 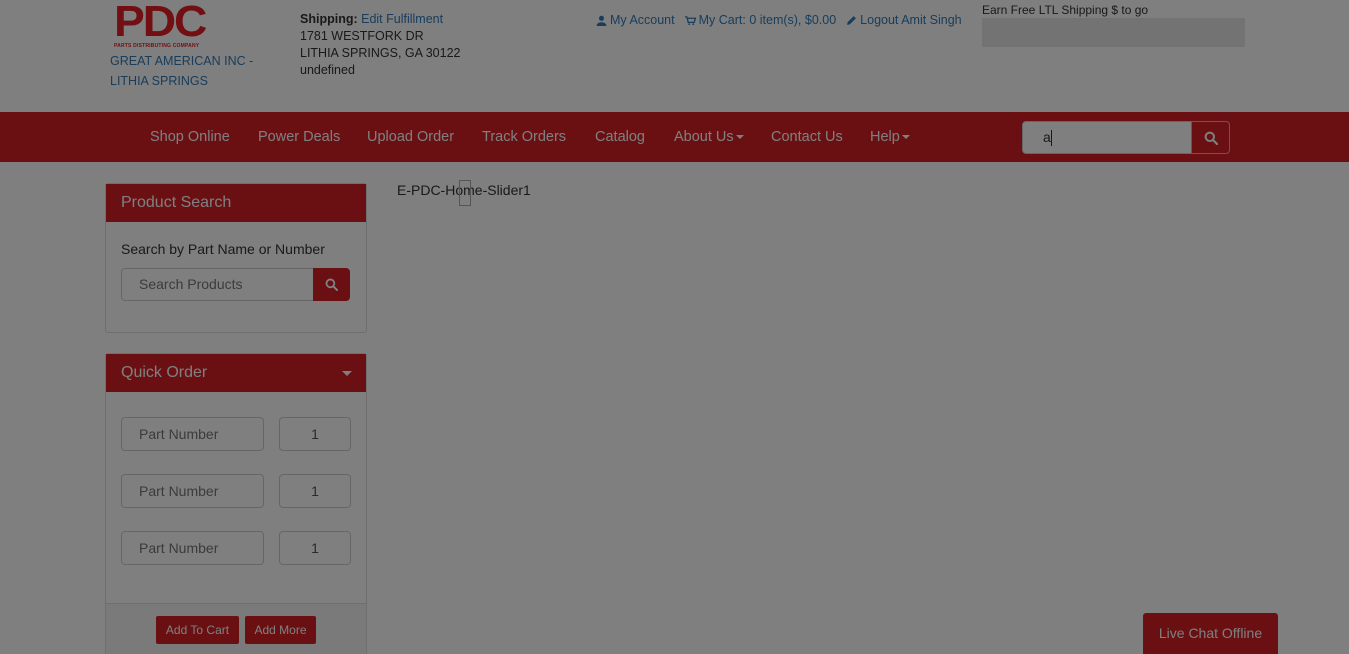 What do you see at coordinates (327, 70) in the screenshot?
I see `shipping-address-line3: undefined` at bounding box center [327, 70].